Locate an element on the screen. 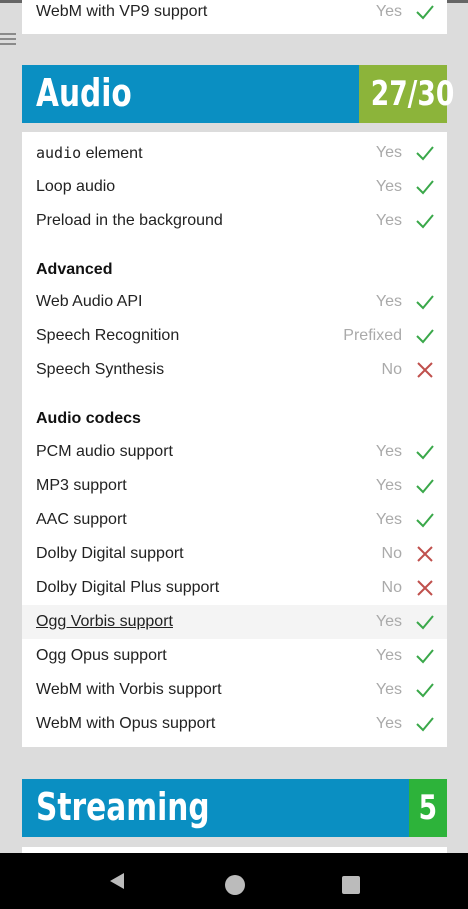  list-item: Dolby Digital Plus support No is located at coordinates (234, 588).